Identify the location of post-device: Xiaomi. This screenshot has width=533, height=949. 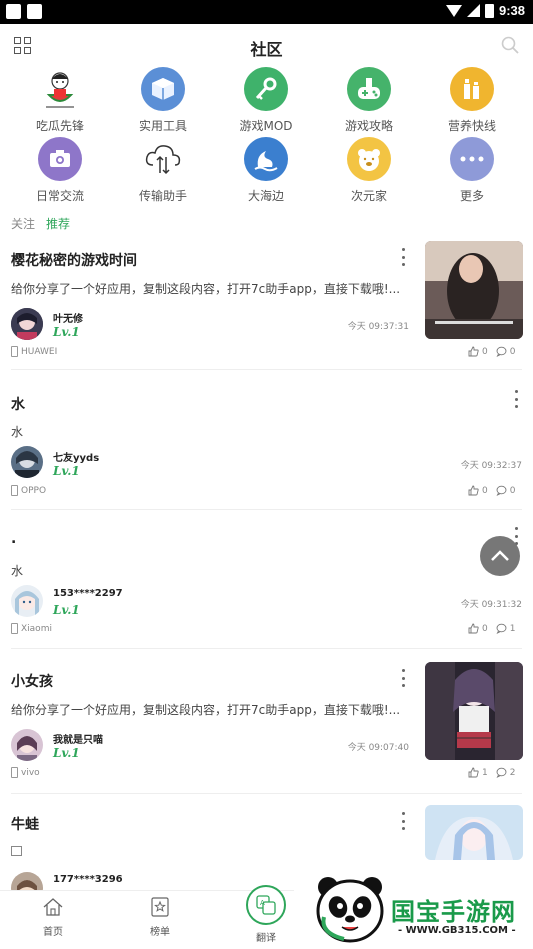
(31, 628).